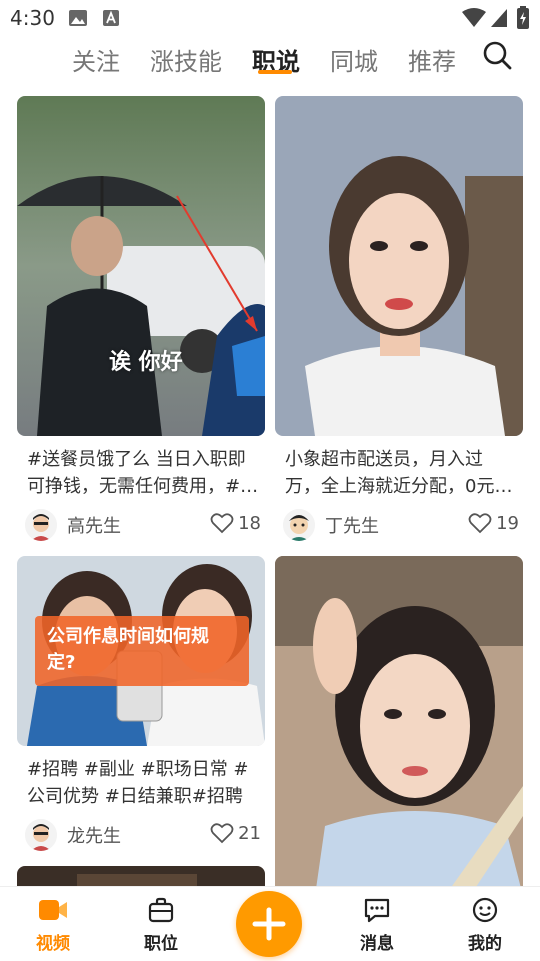 Image resolution: width=540 pixels, height=961 pixels. What do you see at coordinates (270, 61) in the screenshot?
I see `top-tab-bar: 关注 涨技能 职说 同城 推荐` at bounding box center [270, 61].